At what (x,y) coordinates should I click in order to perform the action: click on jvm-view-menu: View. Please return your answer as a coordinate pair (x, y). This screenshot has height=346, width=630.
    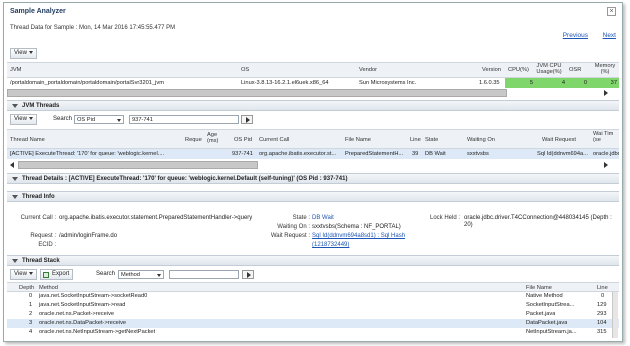
    Looking at the image, I should click on (23, 53).